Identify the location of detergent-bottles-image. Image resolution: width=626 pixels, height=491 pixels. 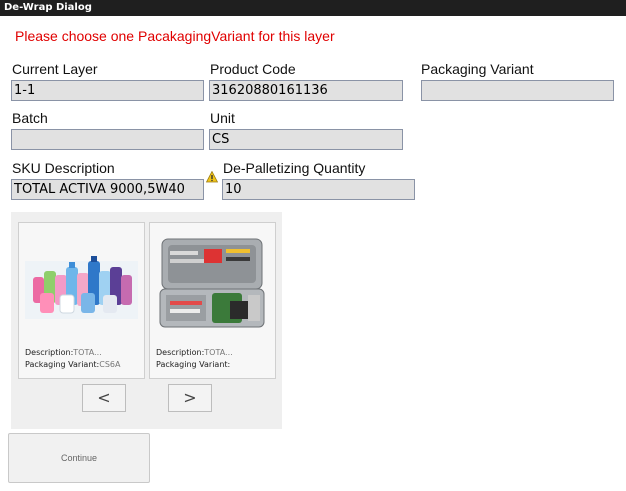
(81, 281).